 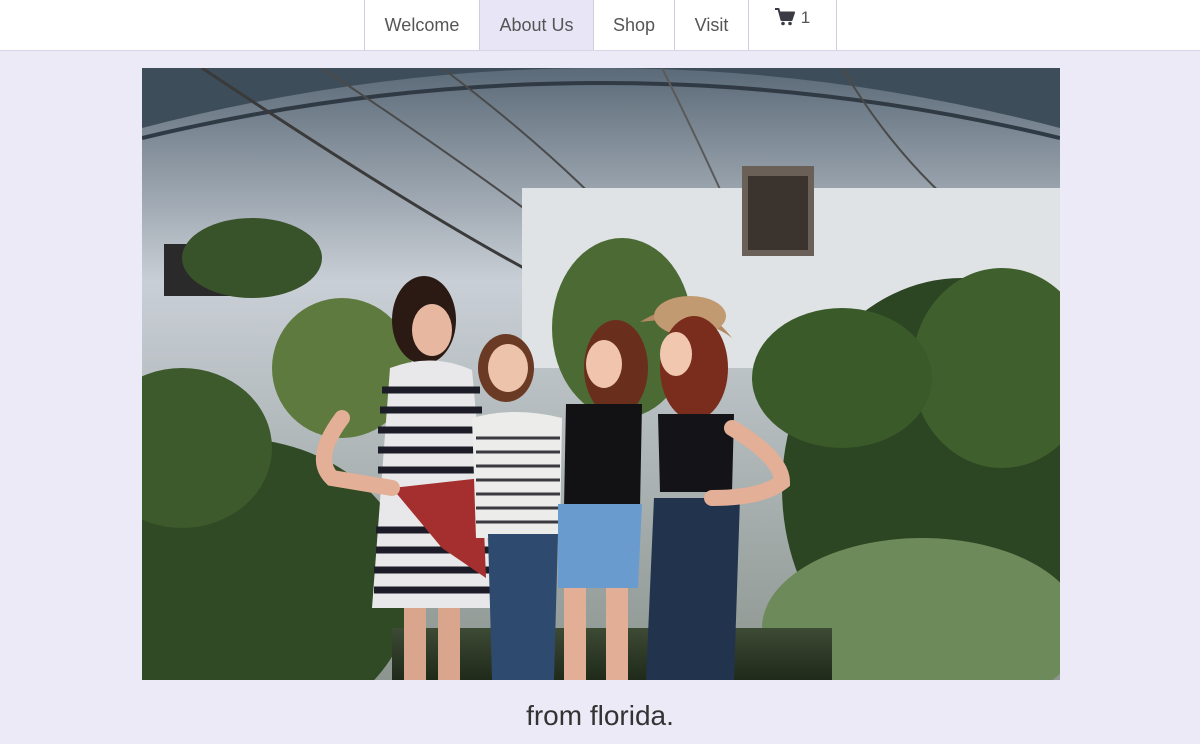 I want to click on cart-count: 1, so click(x=805, y=17).